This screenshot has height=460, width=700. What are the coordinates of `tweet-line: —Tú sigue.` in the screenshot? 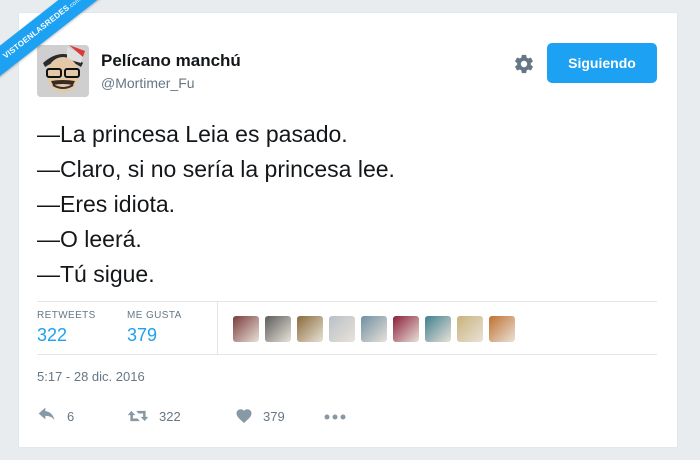 It's located at (96, 274).